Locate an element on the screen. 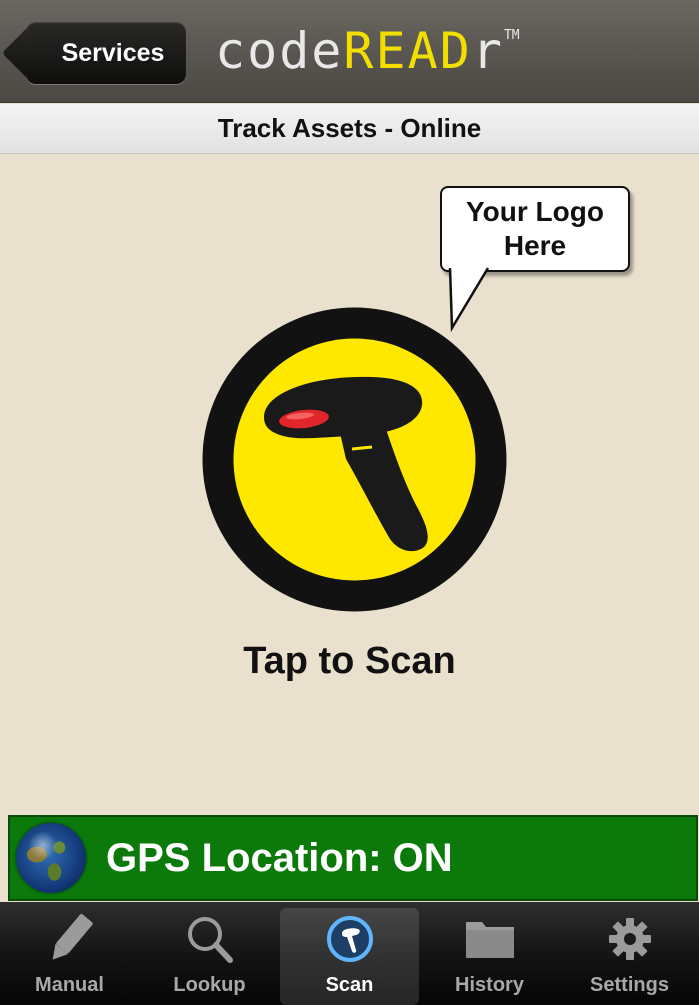 The height and width of the screenshot is (1005, 699). tab-scan: Scan is located at coordinates (349, 956).